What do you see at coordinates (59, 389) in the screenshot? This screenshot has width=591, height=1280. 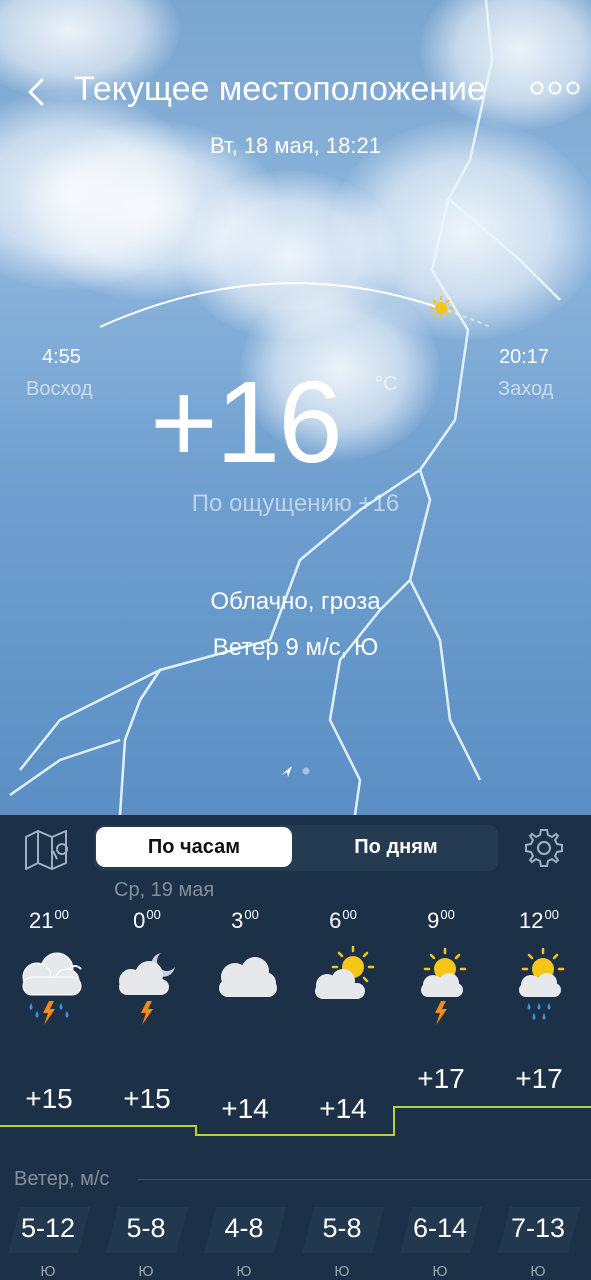 I see `sunrise-label: Восход` at bounding box center [59, 389].